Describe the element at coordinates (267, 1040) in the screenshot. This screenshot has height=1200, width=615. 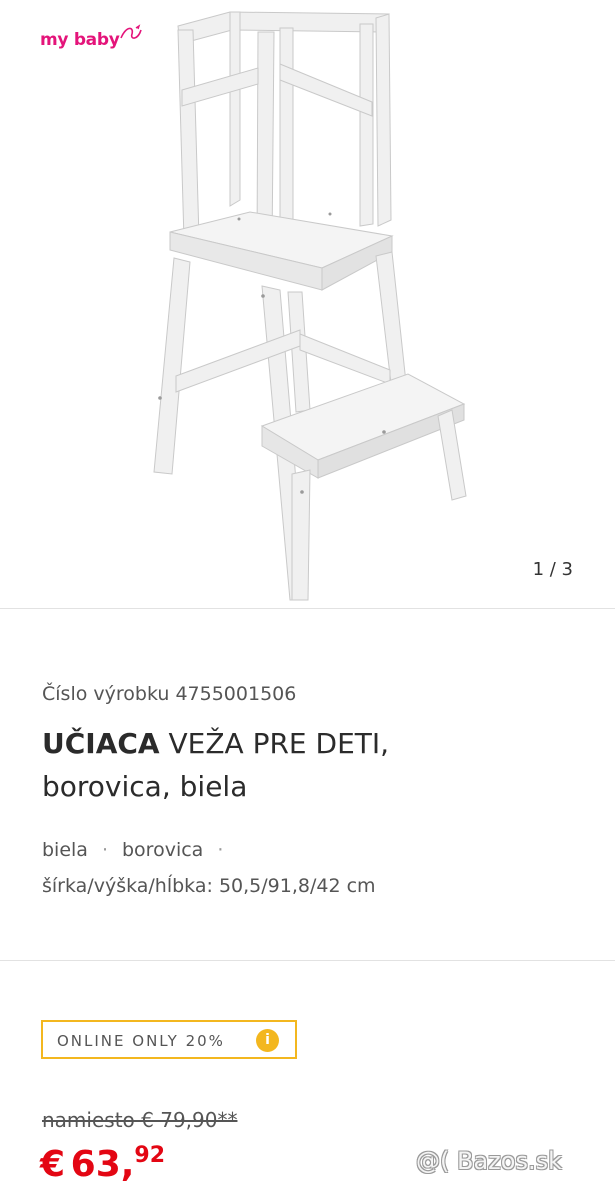
I see `info-icon: i` at that location.